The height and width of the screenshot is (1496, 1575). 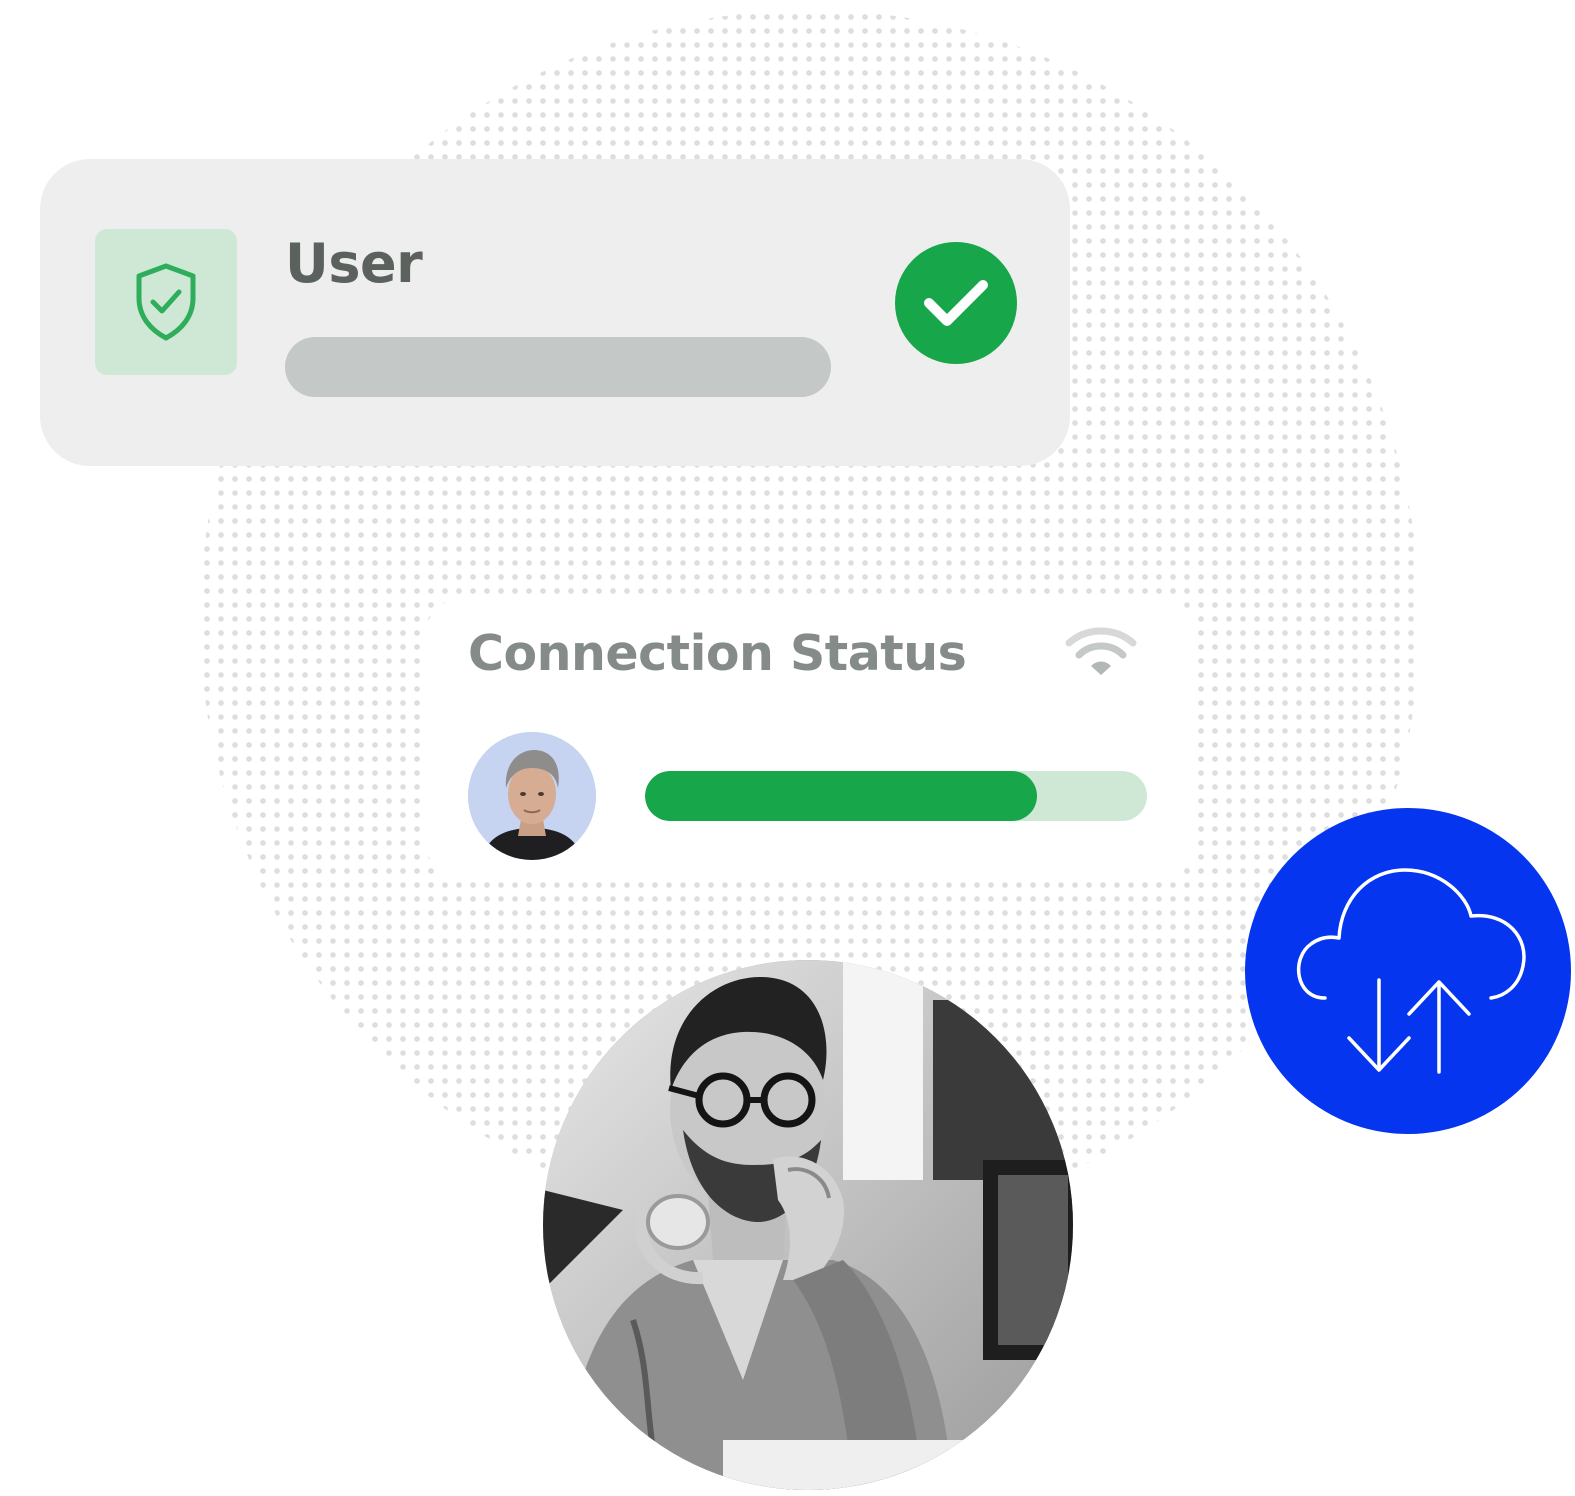 What do you see at coordinates (1411, 971) in the screenshot?
I see `cloud-upload-download-icon` at bounding box center [1411, 971].